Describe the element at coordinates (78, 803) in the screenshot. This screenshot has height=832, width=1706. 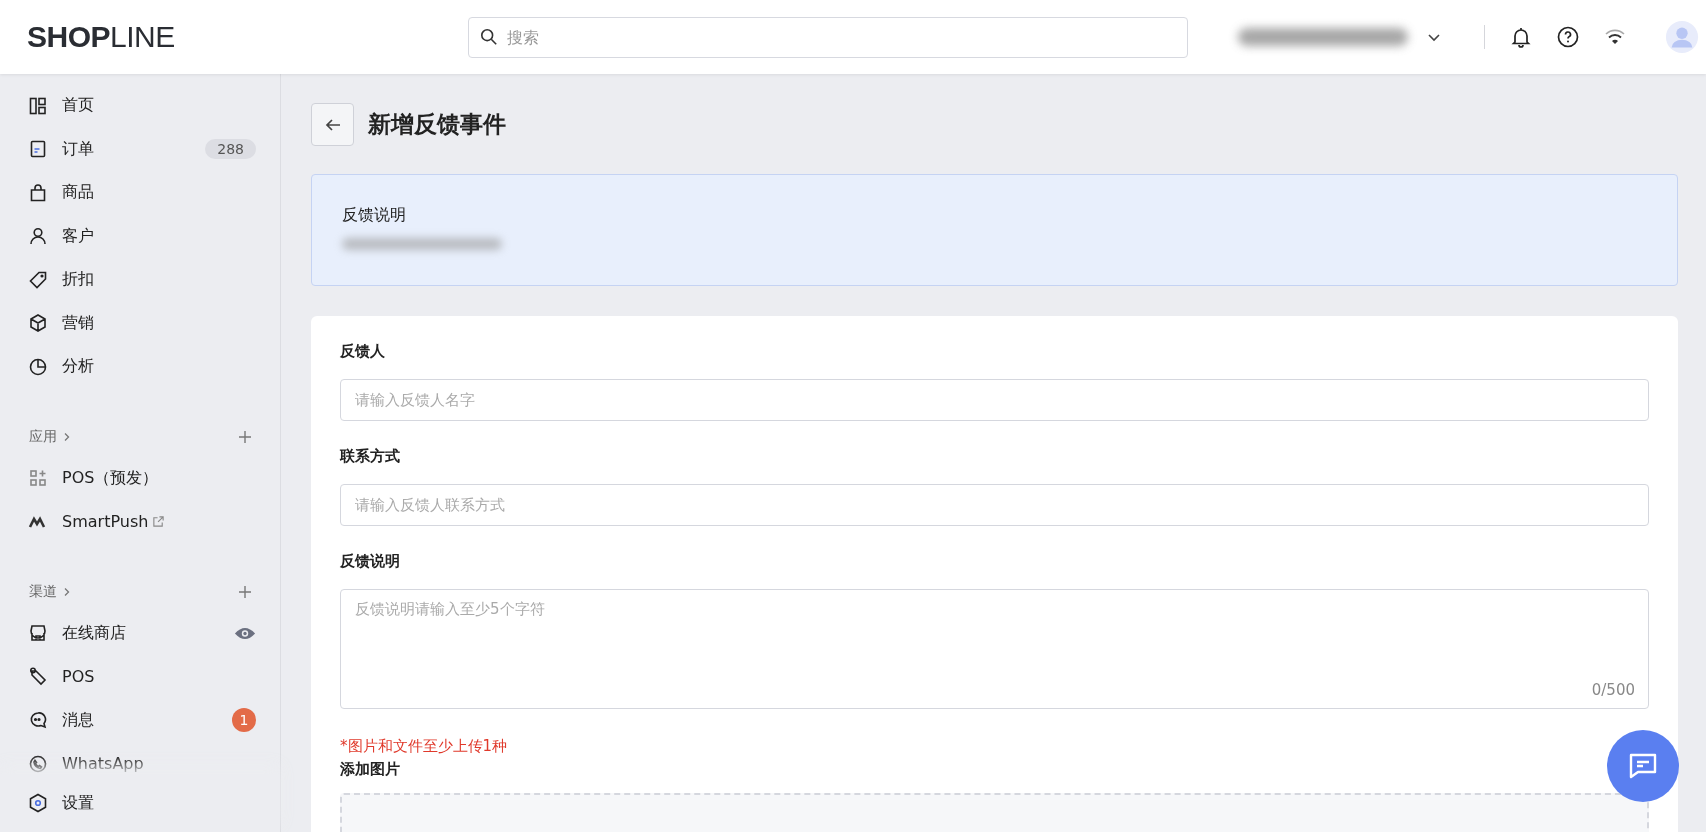
I see `nav-label: 设置` at that location.